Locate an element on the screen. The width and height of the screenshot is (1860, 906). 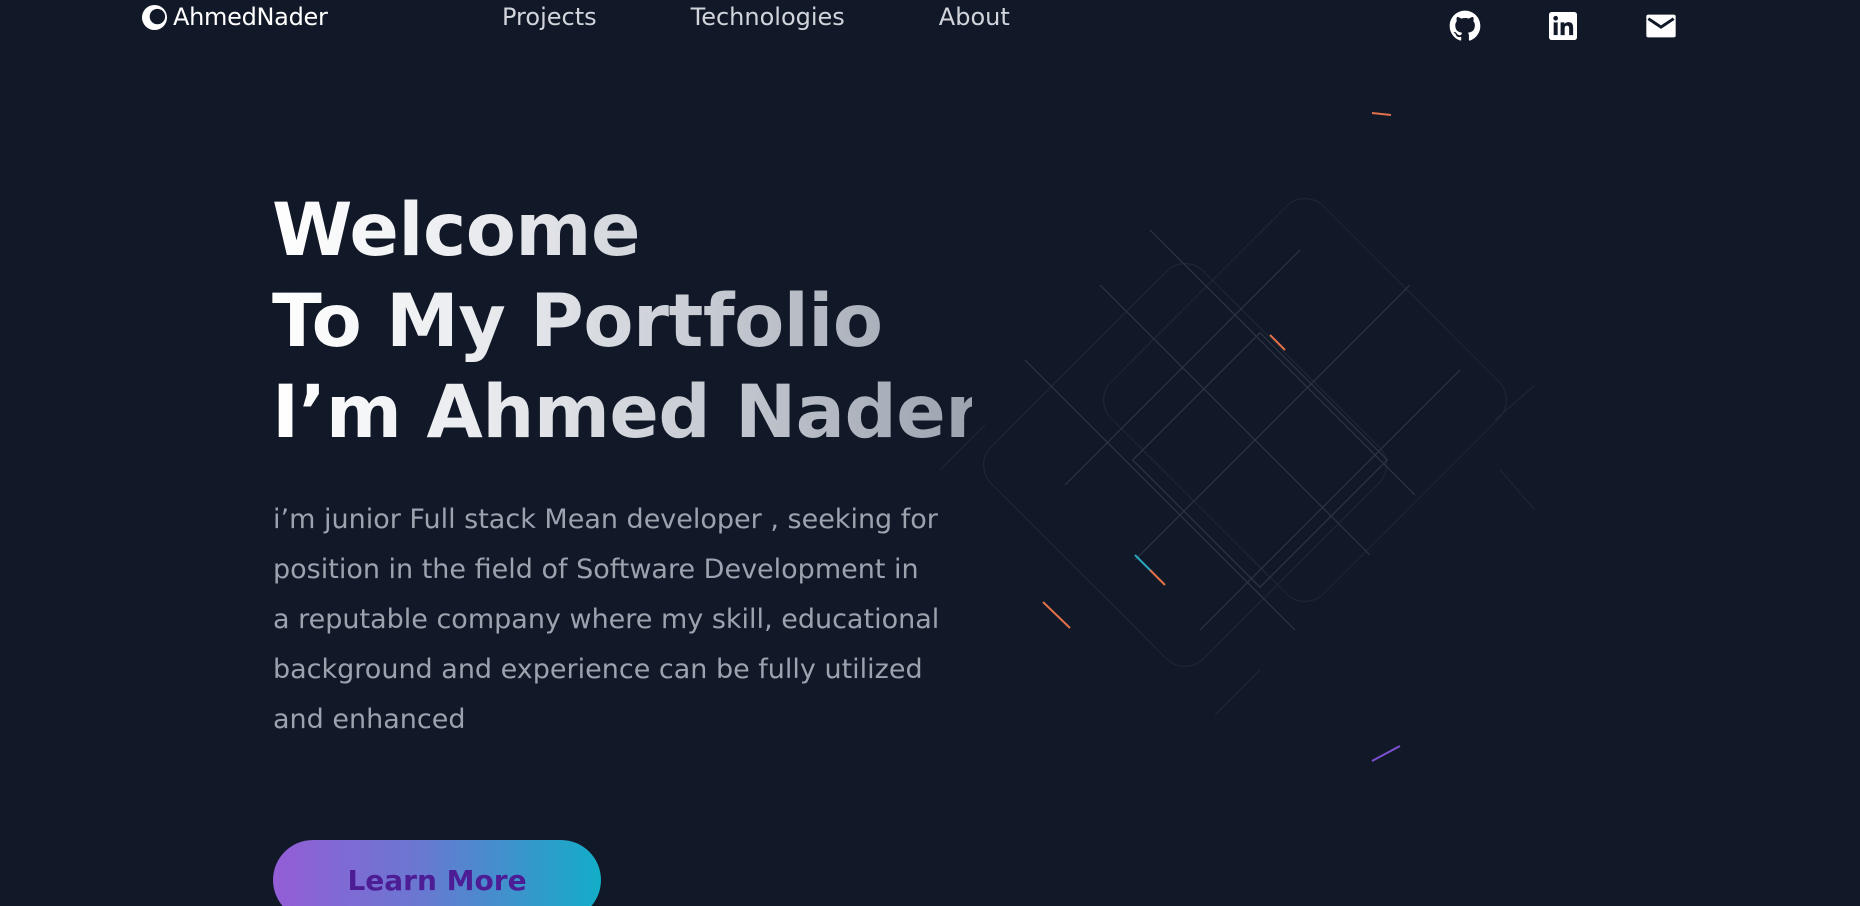
nav-link-technologies: Technologies is located at coordinates (768, 17).